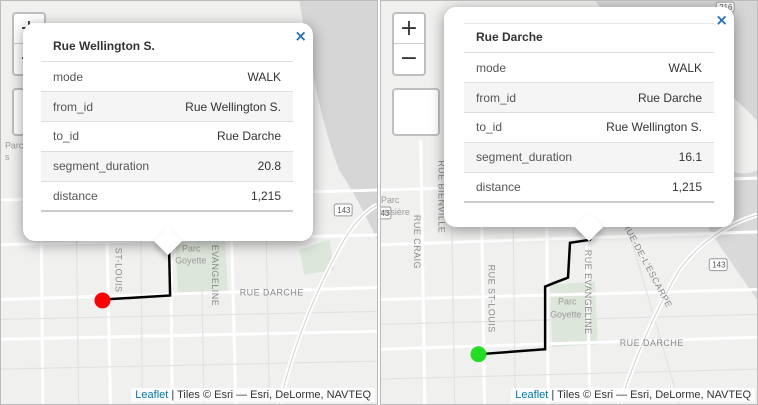  Describe the element at coordinates (395, 212) in the screenshot. I see `place-label-ussiere: ussière` at that location.